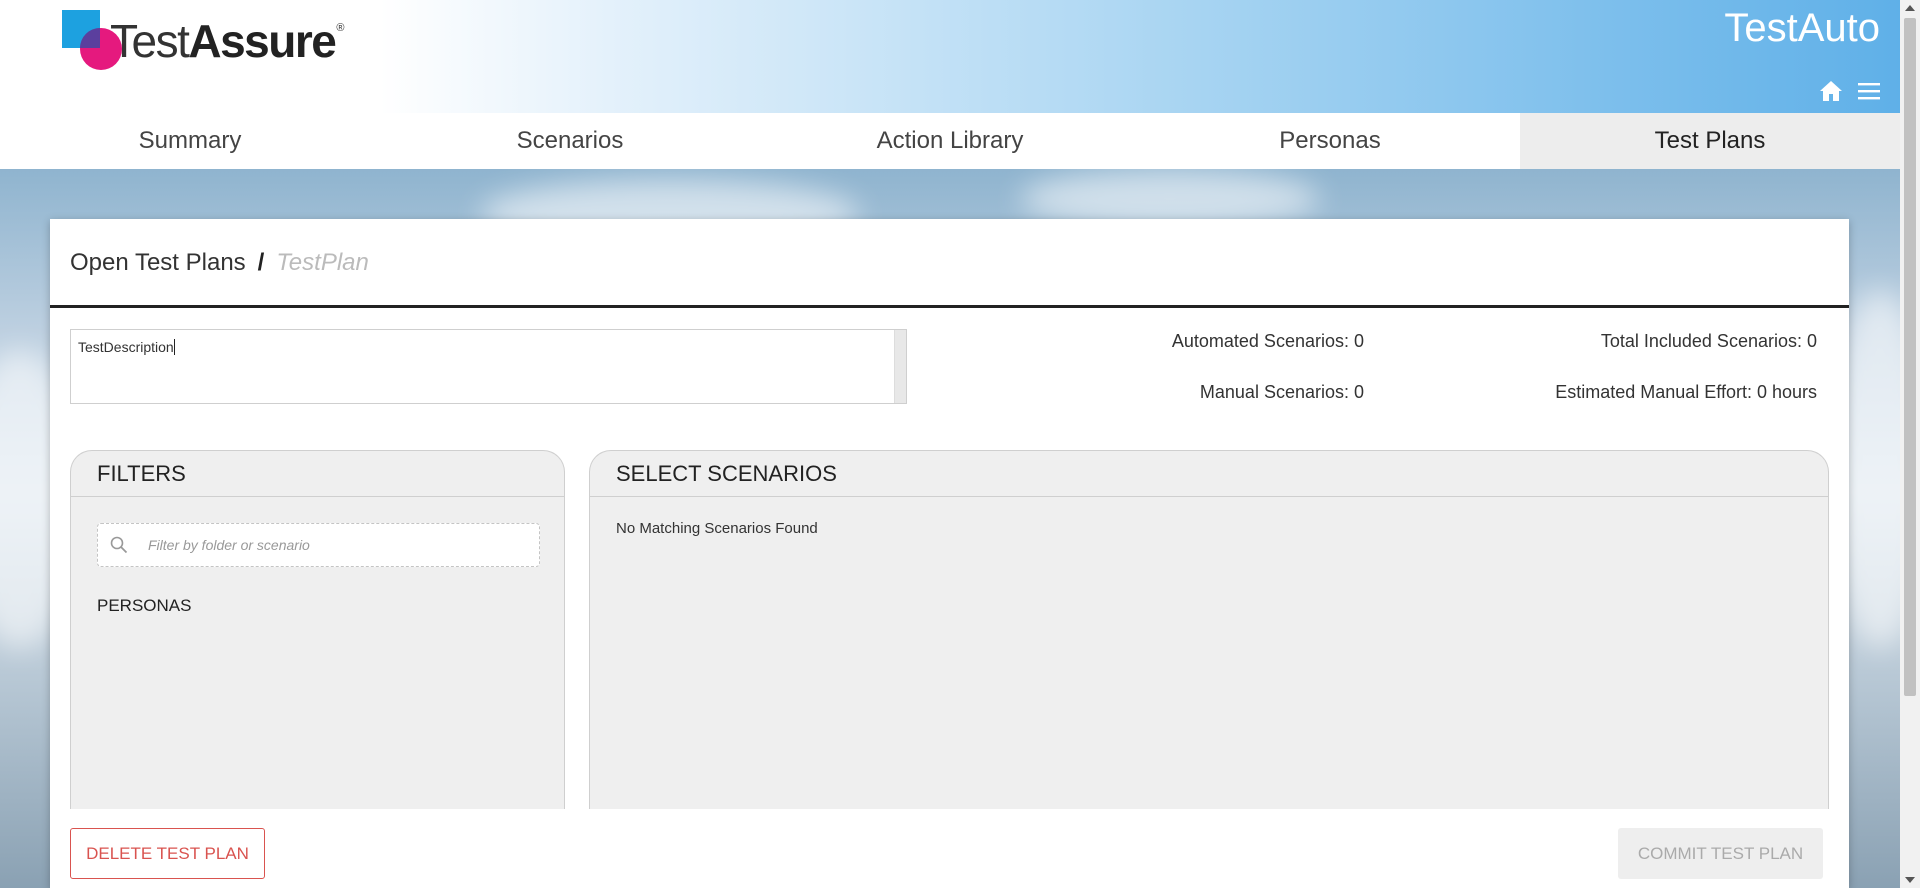 Image resolution: width=1920 pixels, height=888 pixels. I want to click on breadcrumb-parent-link: Open Test Plans, so click(158, 263).